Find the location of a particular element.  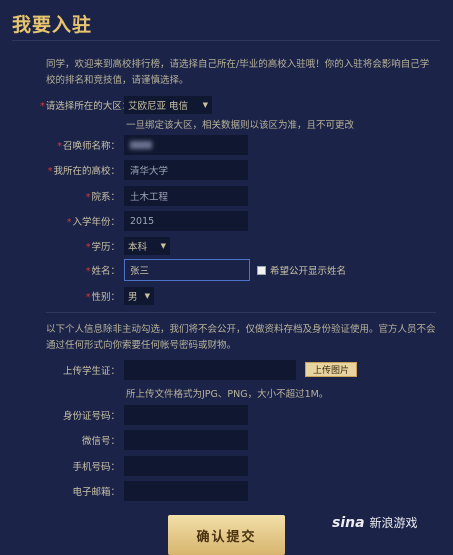

year-label: *入学年份： is located at coordinates (80, 221).